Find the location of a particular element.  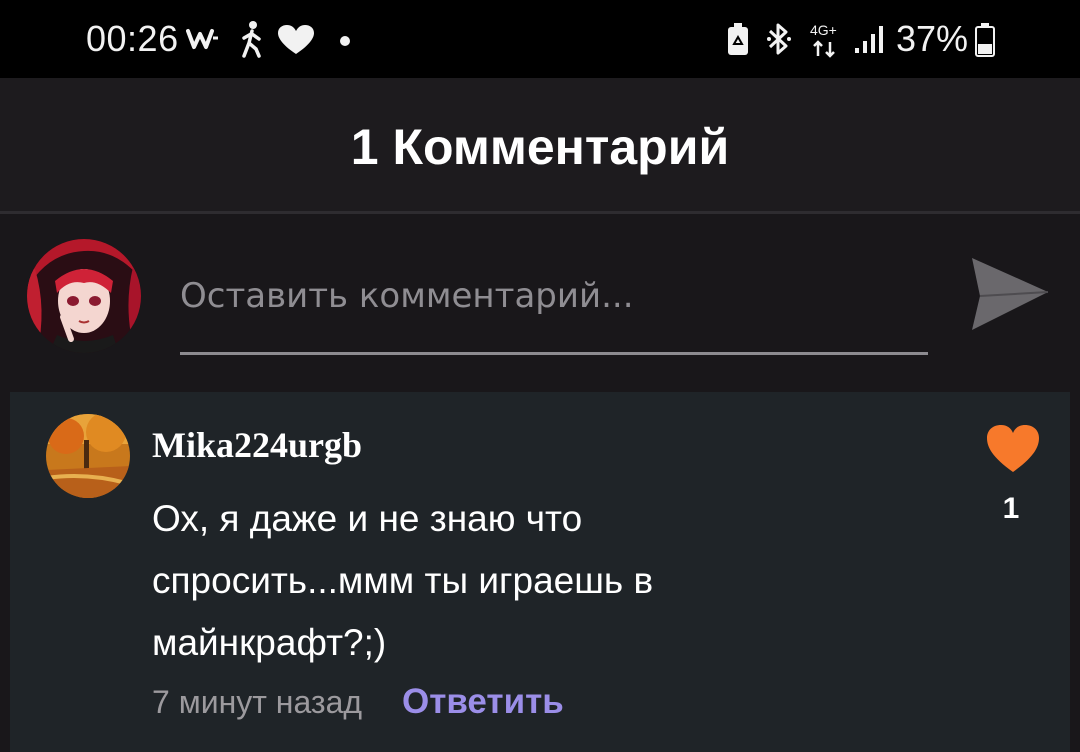

comment-input is located at coordinates (554, 296).